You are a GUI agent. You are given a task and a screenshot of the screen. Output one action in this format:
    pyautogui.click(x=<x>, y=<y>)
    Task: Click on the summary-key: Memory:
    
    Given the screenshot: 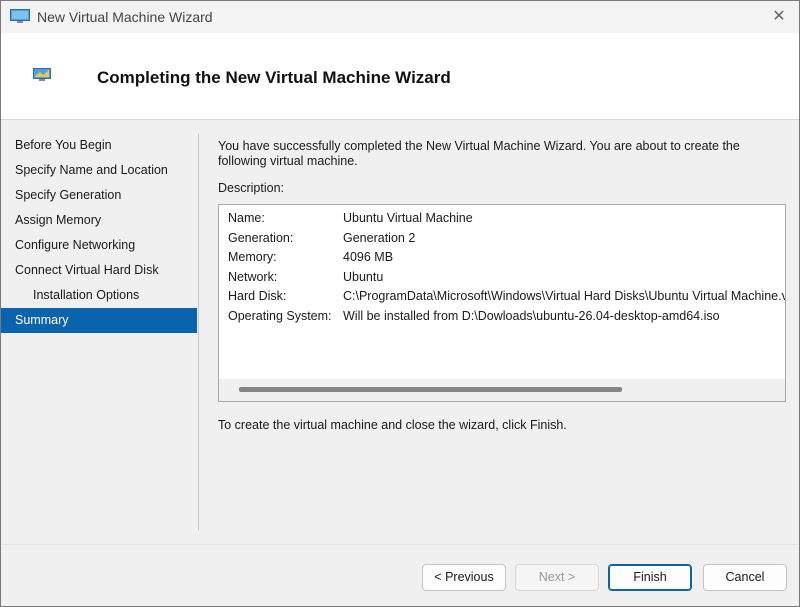 What is the action you would take?
    pyautogui.click(x=252, y=257)
    